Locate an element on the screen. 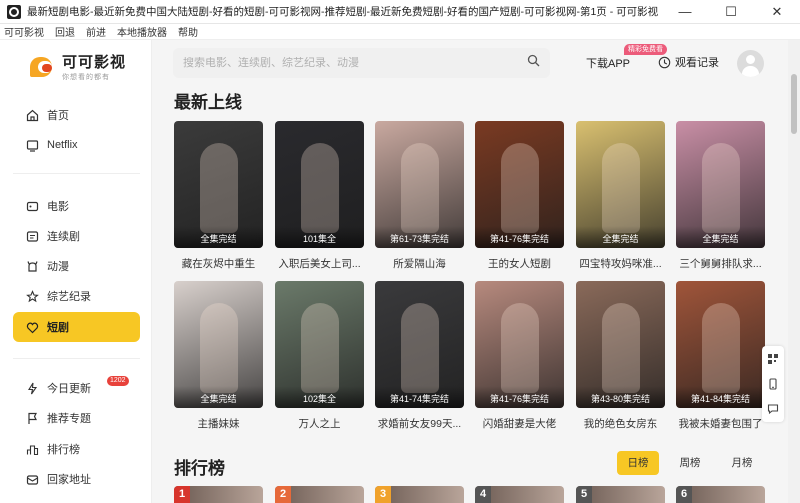  search-icon is located at coordinates (533, 63).